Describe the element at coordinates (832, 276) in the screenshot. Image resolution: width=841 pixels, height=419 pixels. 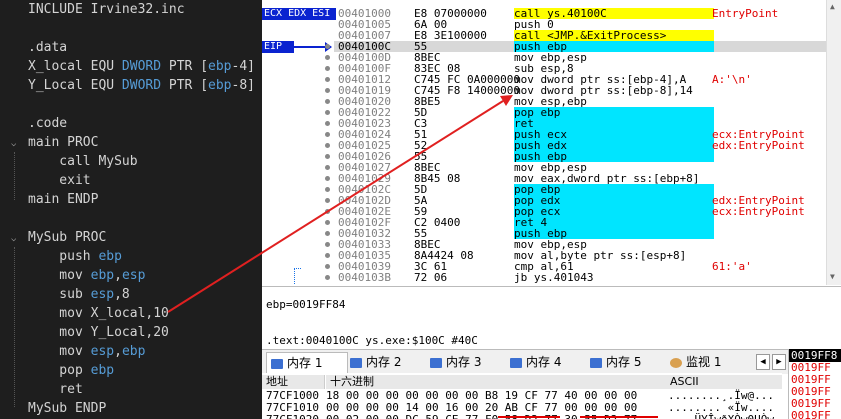
I see `scroll-down-icon: ▼` at that location.